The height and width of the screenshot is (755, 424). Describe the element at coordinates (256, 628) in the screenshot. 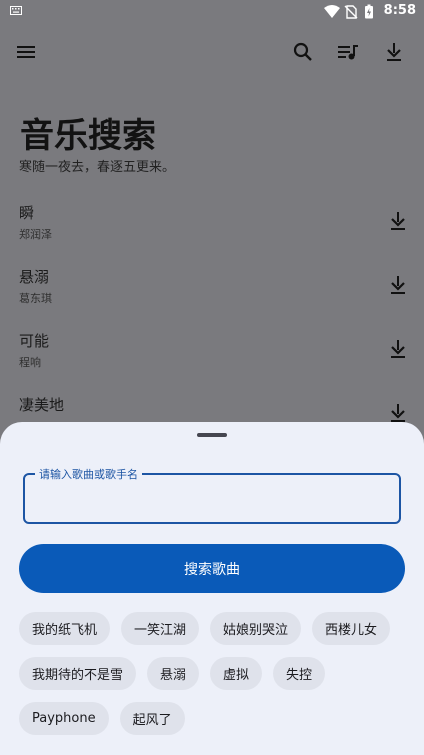

I see `search-chip: 姑娘别哭泣` at that location.